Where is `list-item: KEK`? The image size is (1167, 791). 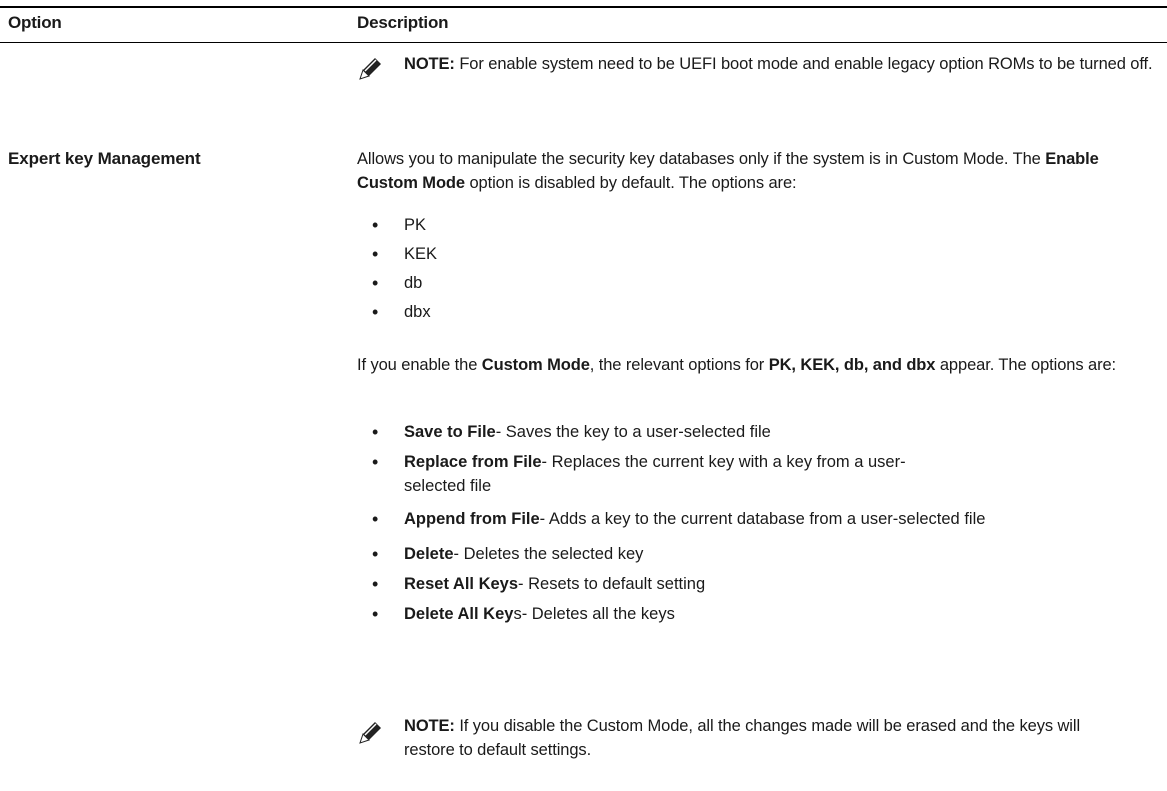 list-item: KEK is located at coordinates (404, 254).